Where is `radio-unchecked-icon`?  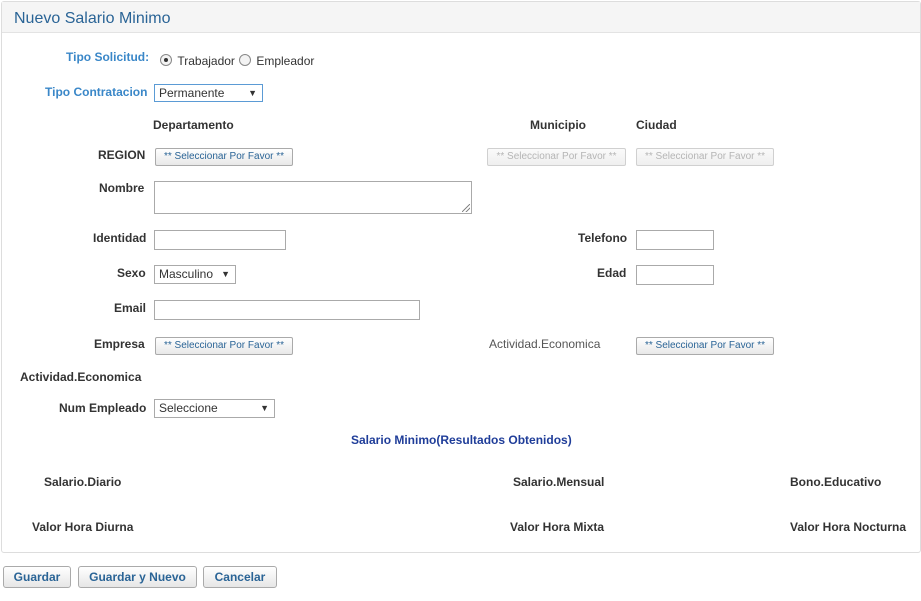 radio-unchecked-icon is located at coordinates (245, 60).